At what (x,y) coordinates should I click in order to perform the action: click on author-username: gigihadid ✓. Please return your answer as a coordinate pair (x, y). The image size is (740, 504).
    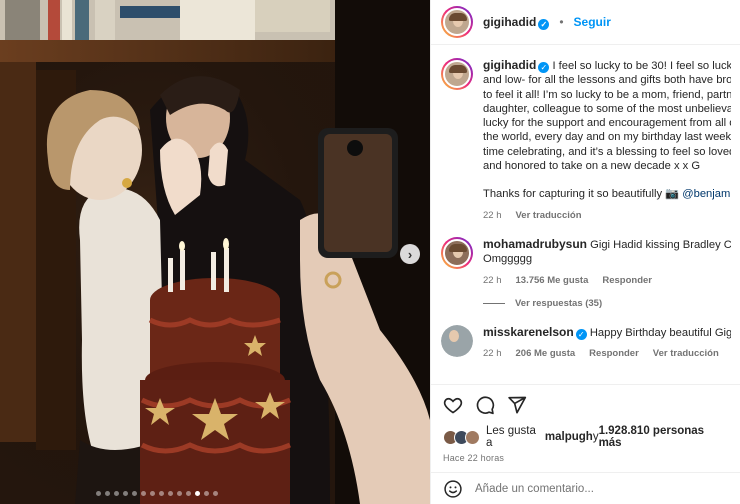
    Looking at the image, I should click on (516, 22).